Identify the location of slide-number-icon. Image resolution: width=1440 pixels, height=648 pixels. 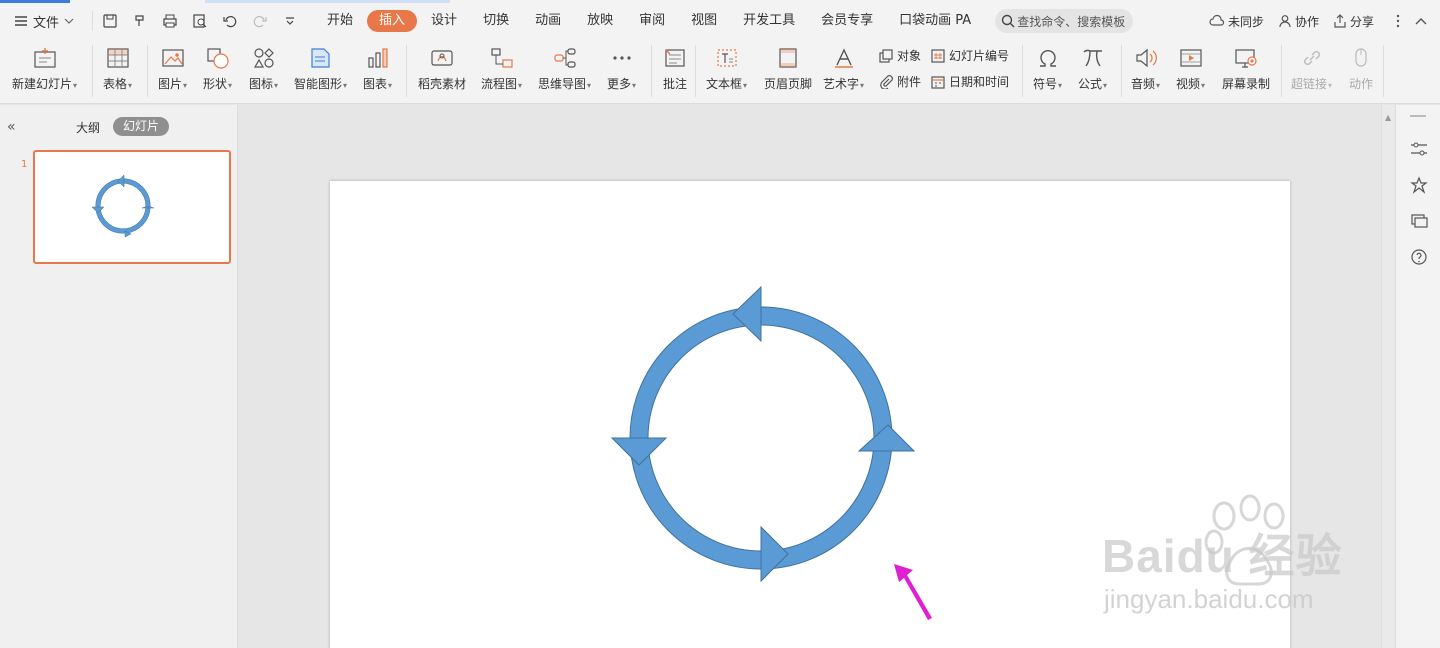
(938, 55).